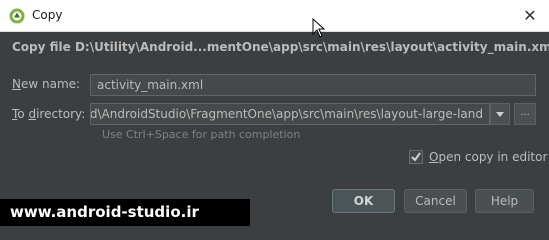  I want to click on android-studio-icon, so click(17, 16).